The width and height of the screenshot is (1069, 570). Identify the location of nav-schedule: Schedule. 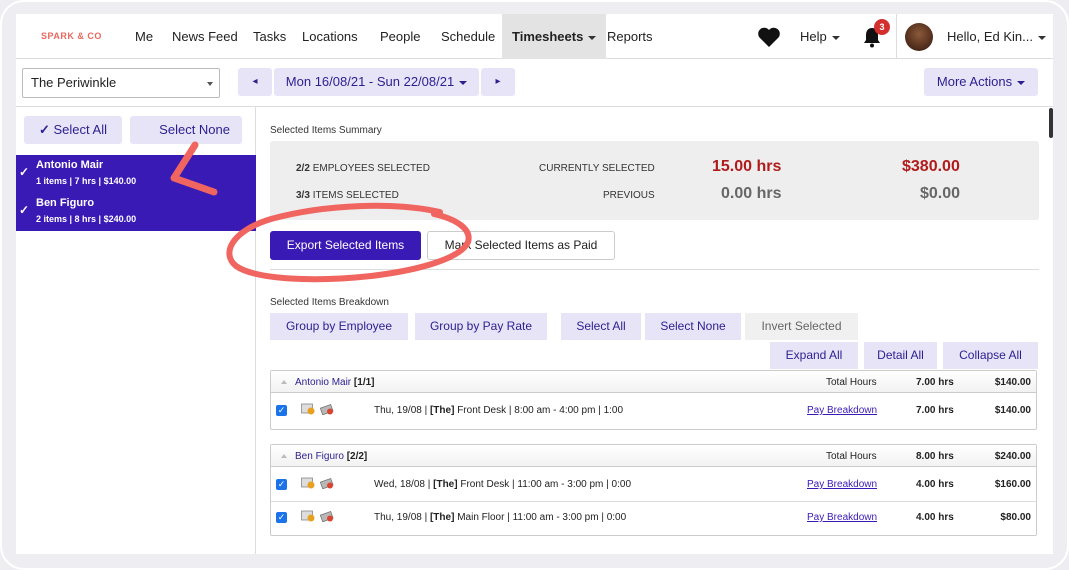
(468, 36).